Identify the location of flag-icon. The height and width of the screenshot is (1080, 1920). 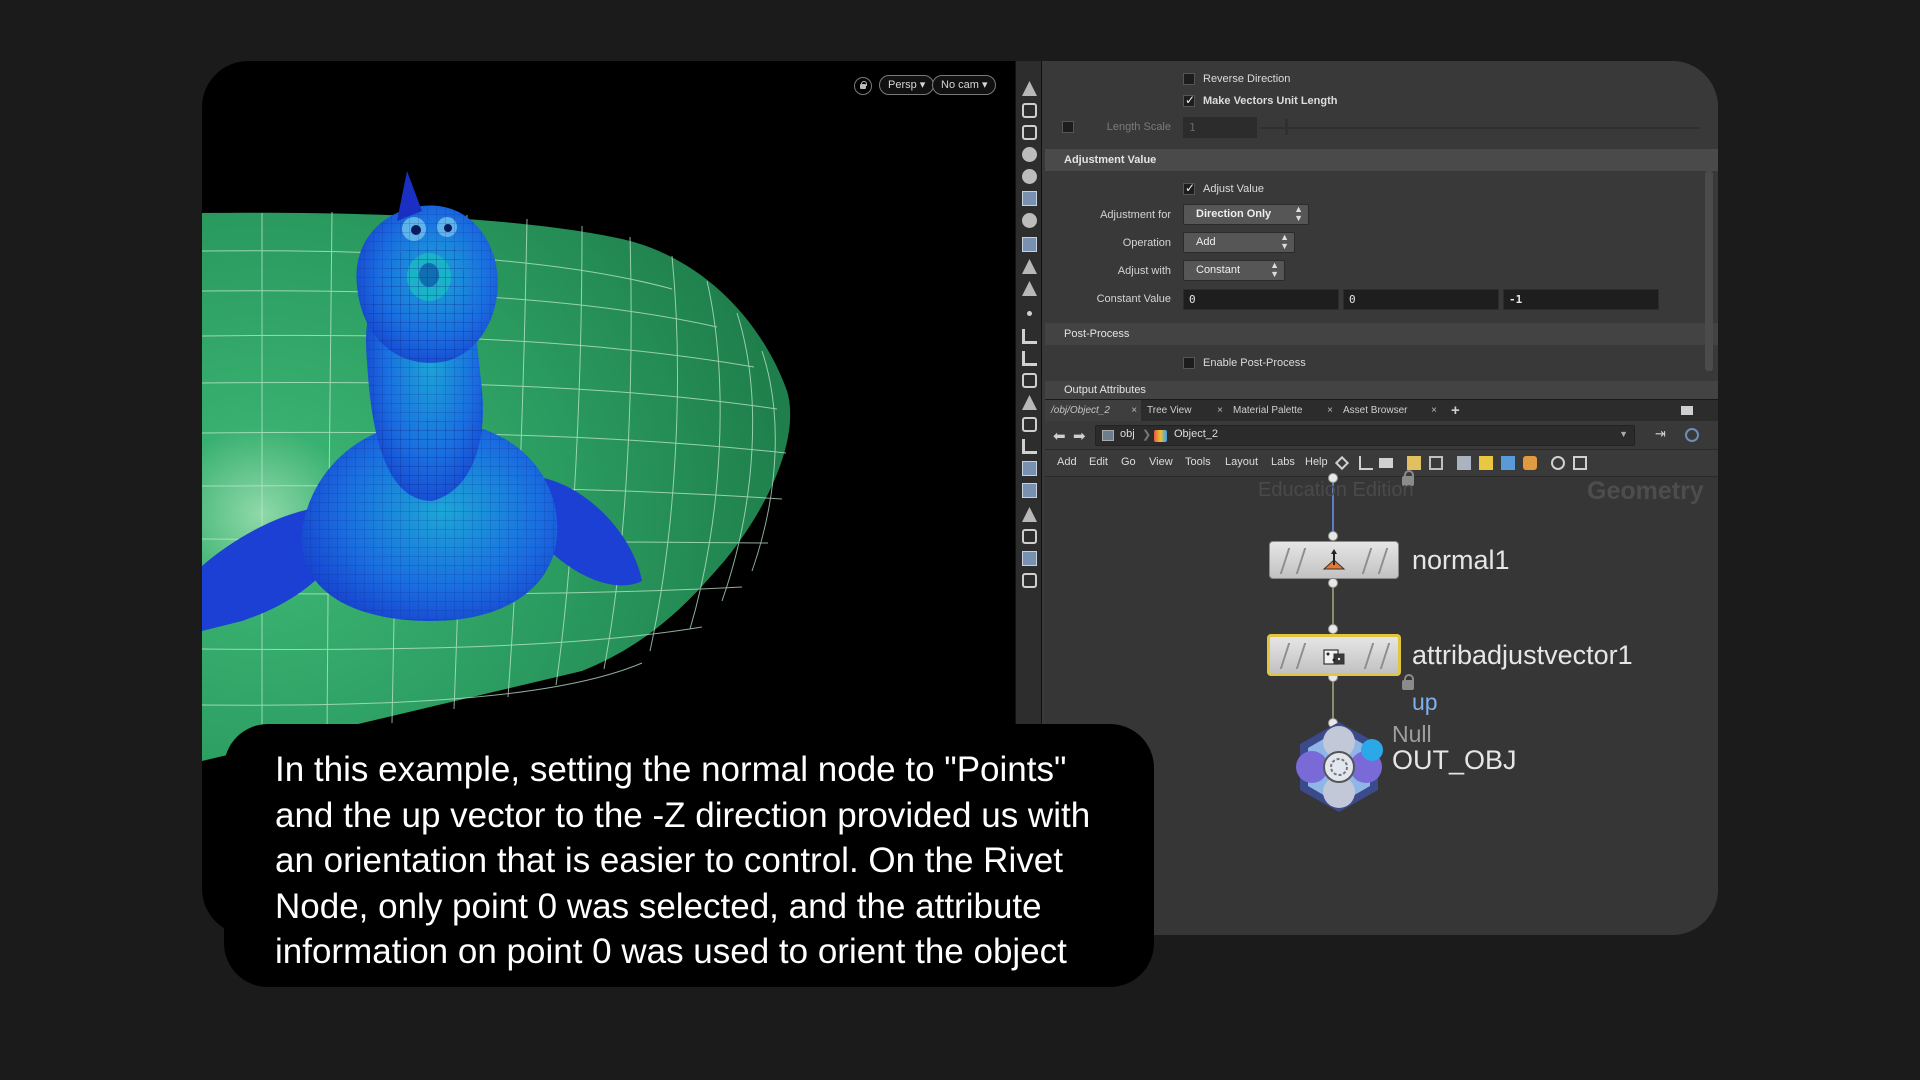
(1464, 463).